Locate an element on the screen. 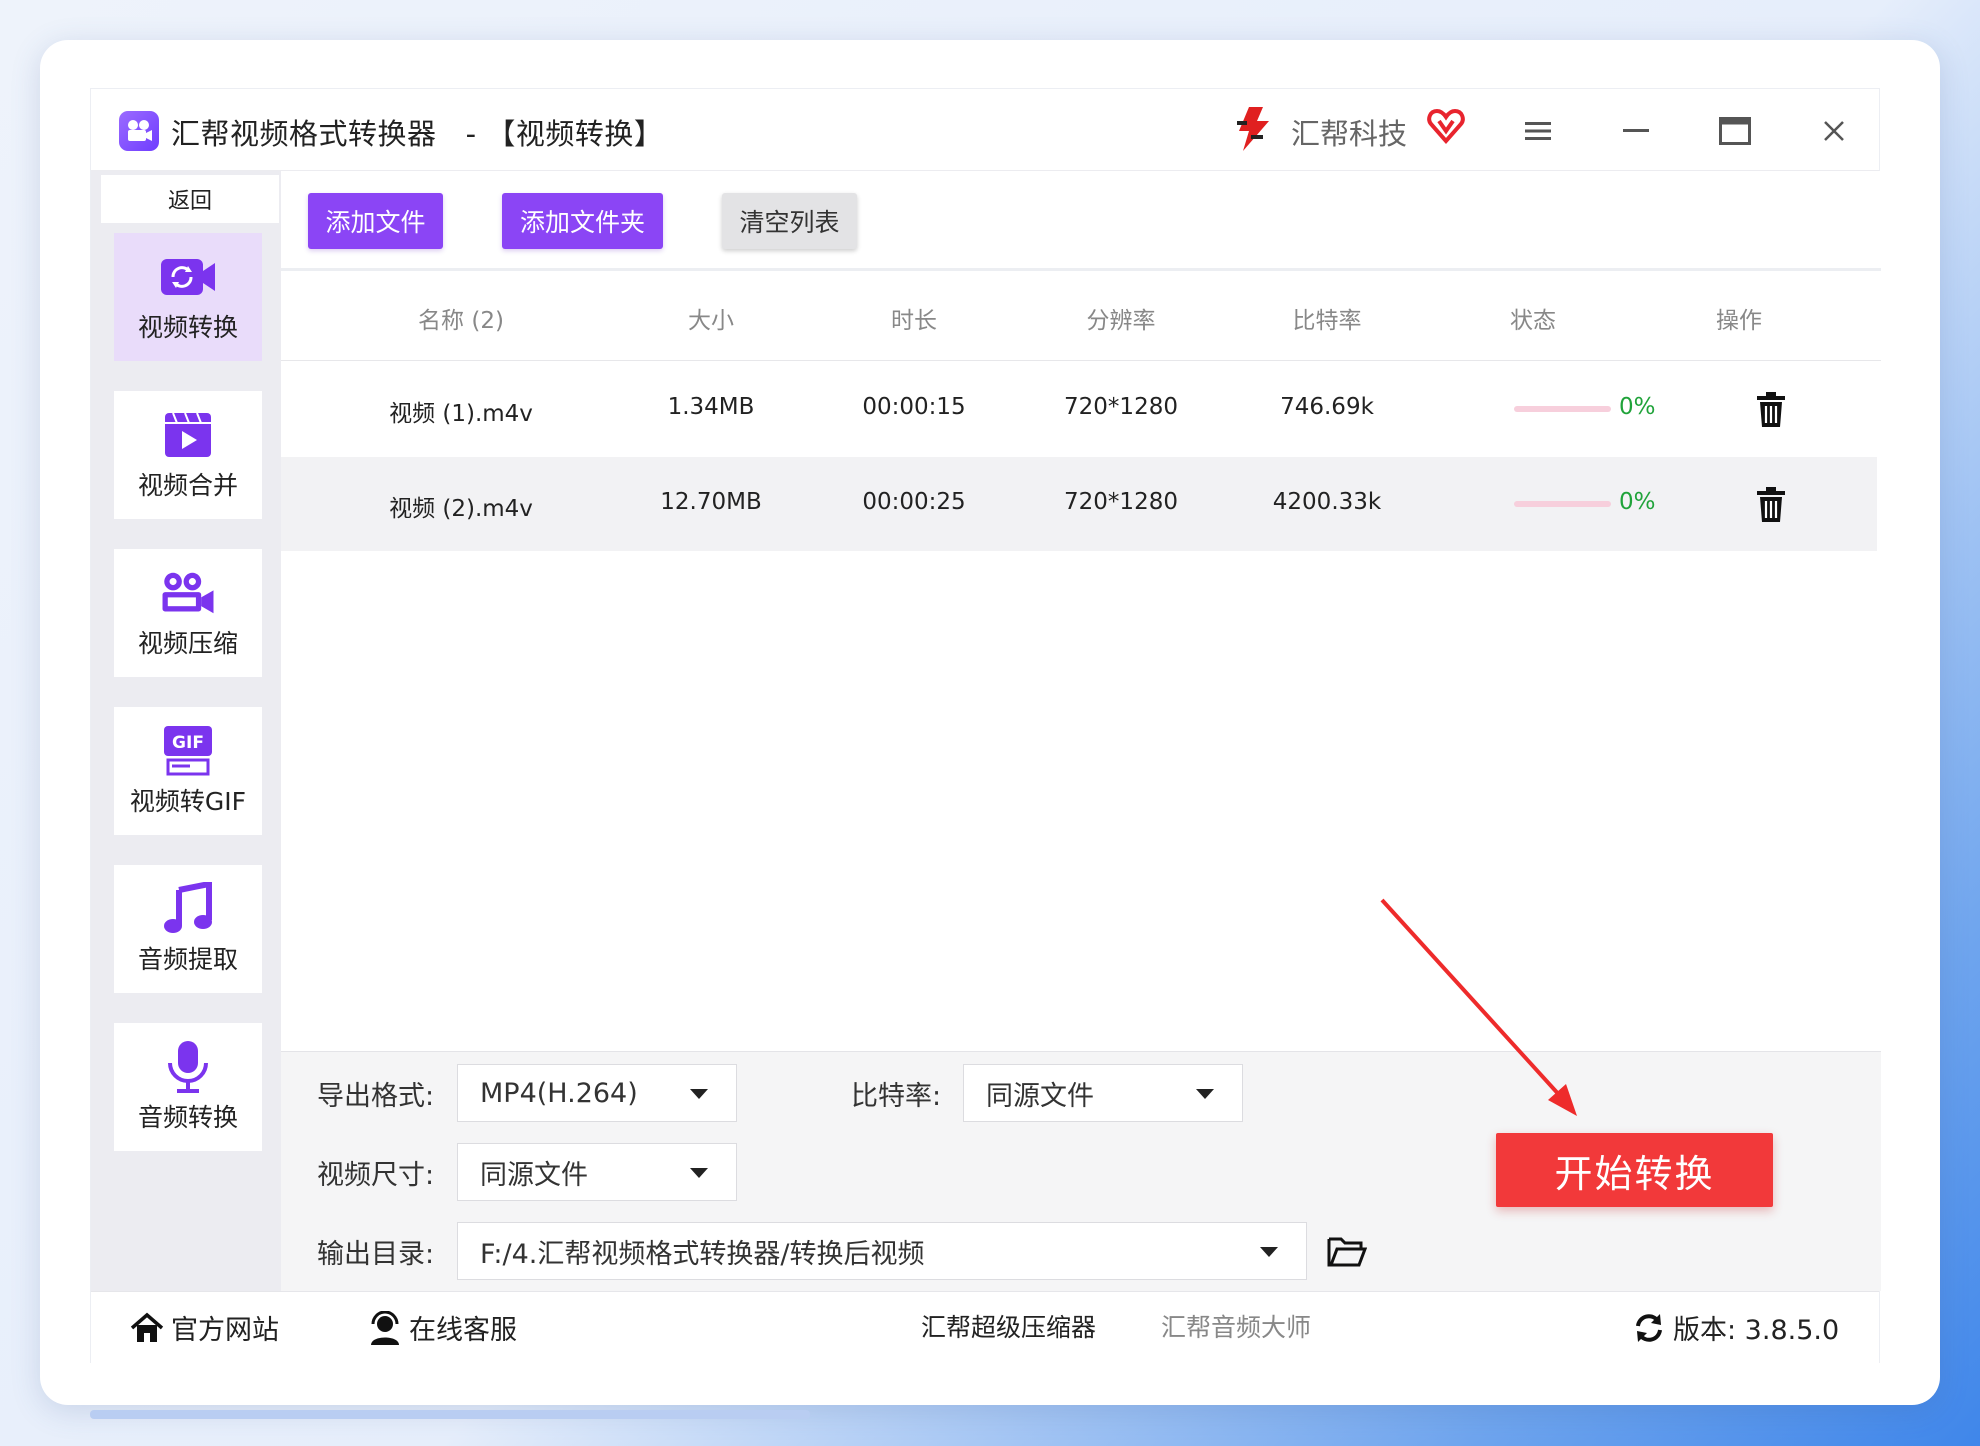 The width and height of the screenshot is (1980, 1446). scroll-indicator is located at coordinates (450, 1414).